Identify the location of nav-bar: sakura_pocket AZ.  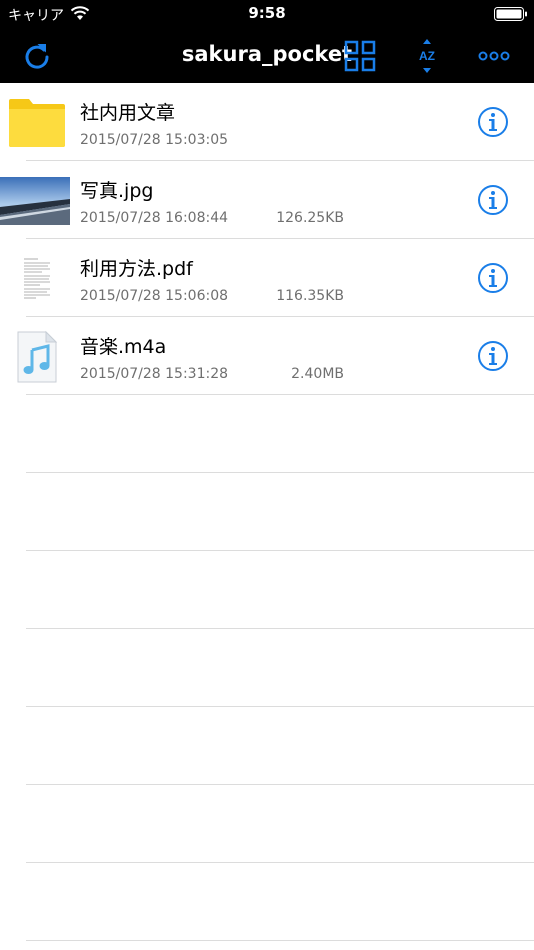
(267, 55).